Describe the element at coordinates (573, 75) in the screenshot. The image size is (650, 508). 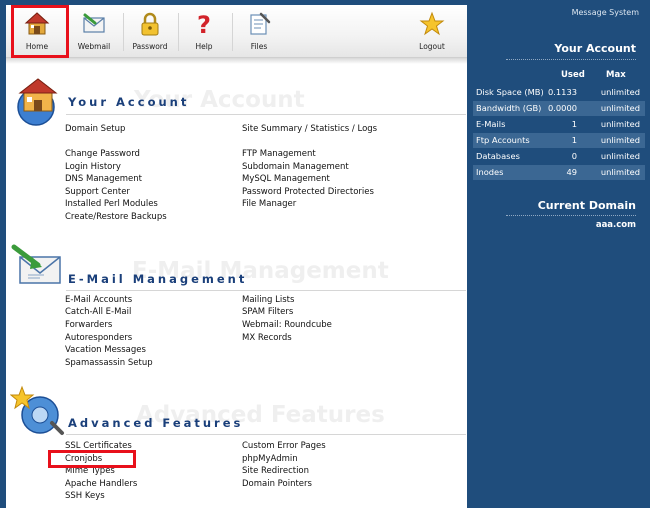
I see `column-header-used: Used` at that location.